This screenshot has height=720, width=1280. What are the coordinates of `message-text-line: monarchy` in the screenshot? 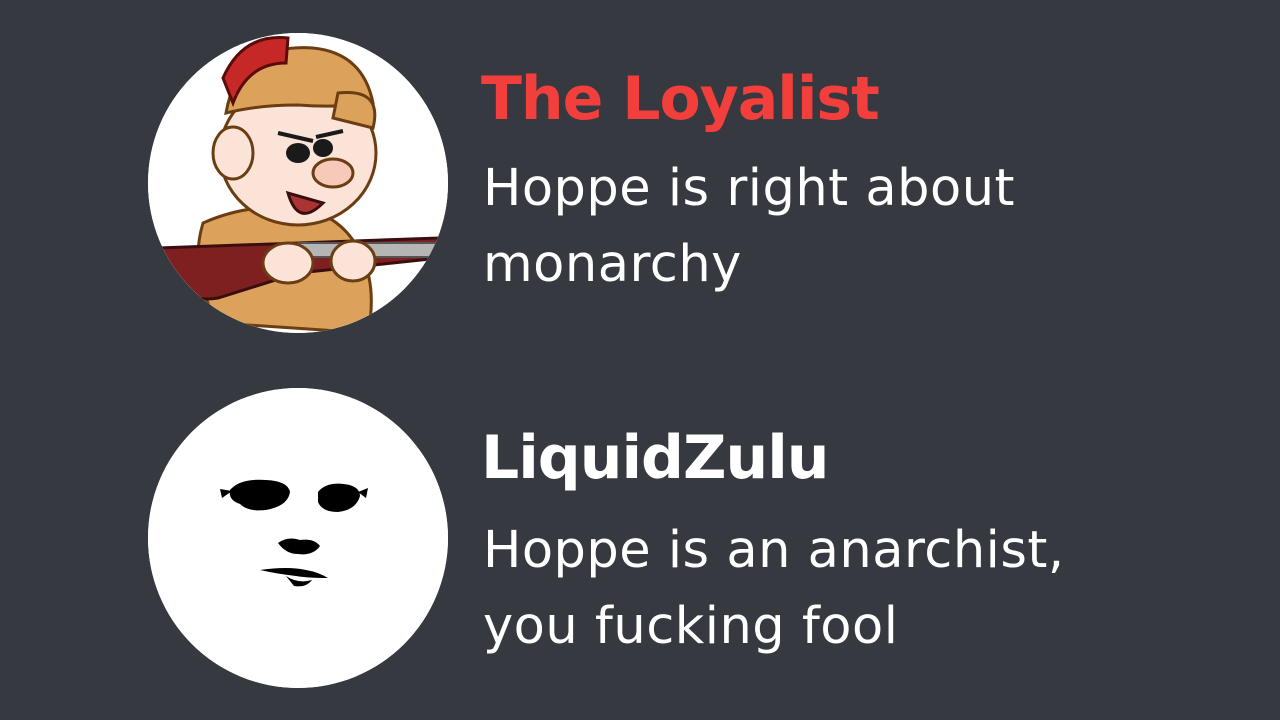 It's located at (612, 264).